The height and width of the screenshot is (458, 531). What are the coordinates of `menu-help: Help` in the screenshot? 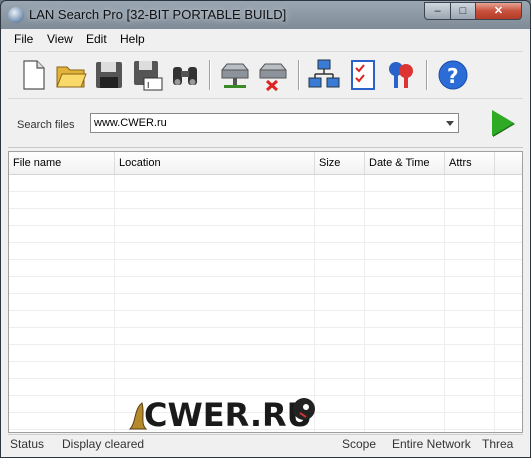 It's located at (132, 39).